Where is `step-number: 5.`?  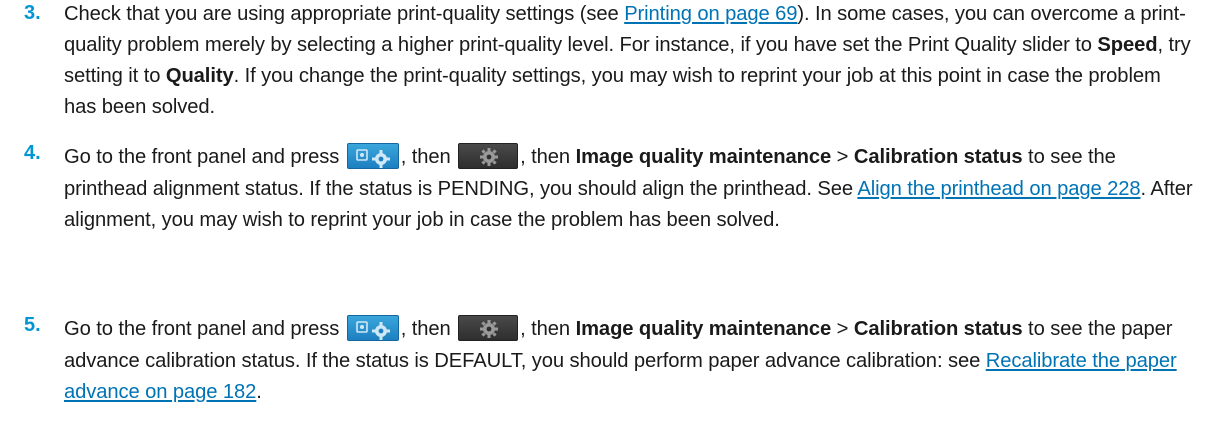
step-number: 5. is located at coordinates (32, 325).